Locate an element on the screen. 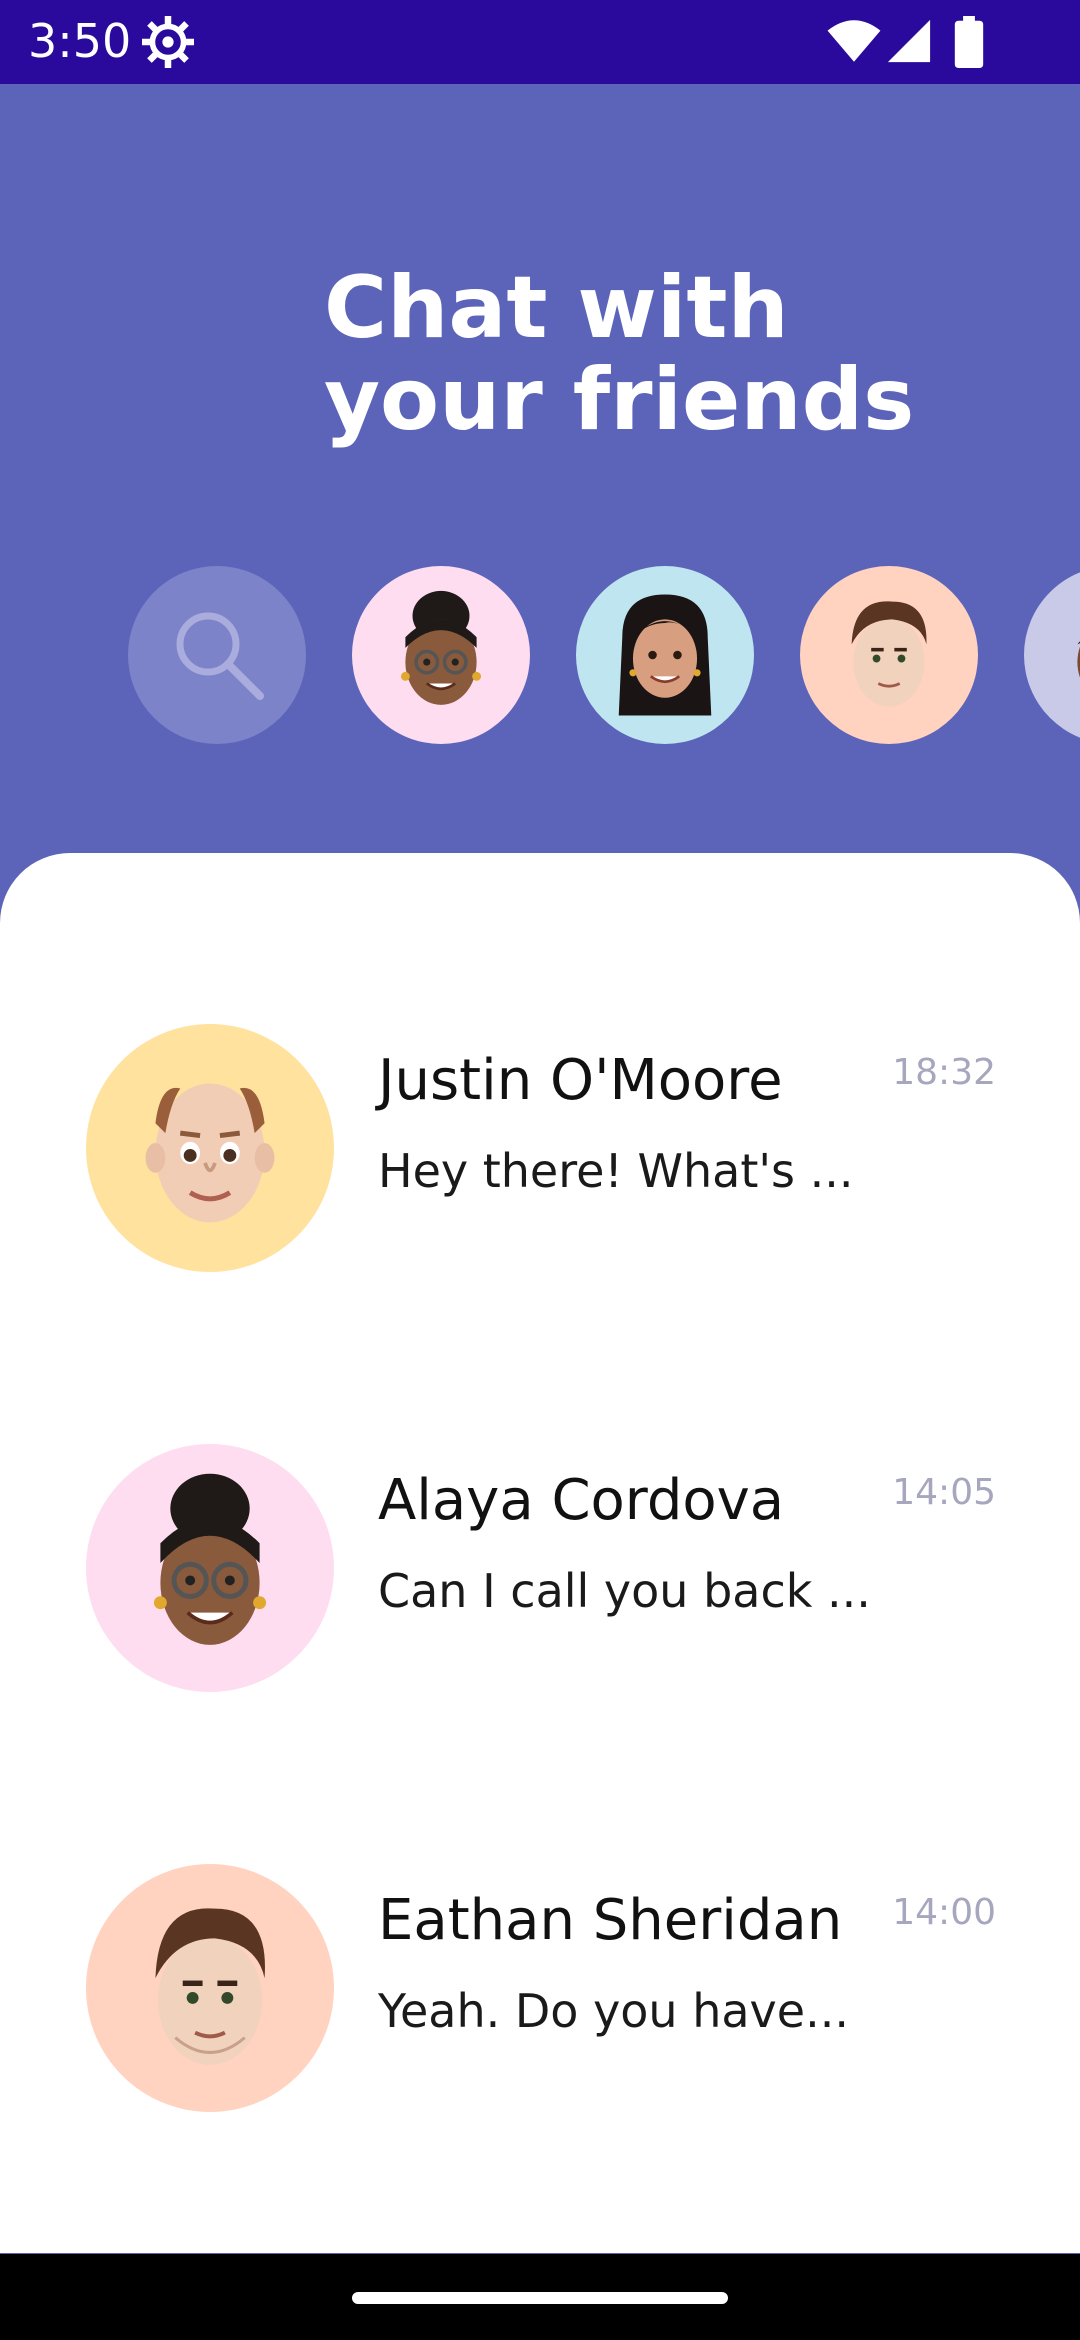  contact-name: Justin O'Moore is located at coordinates (580, 1080).